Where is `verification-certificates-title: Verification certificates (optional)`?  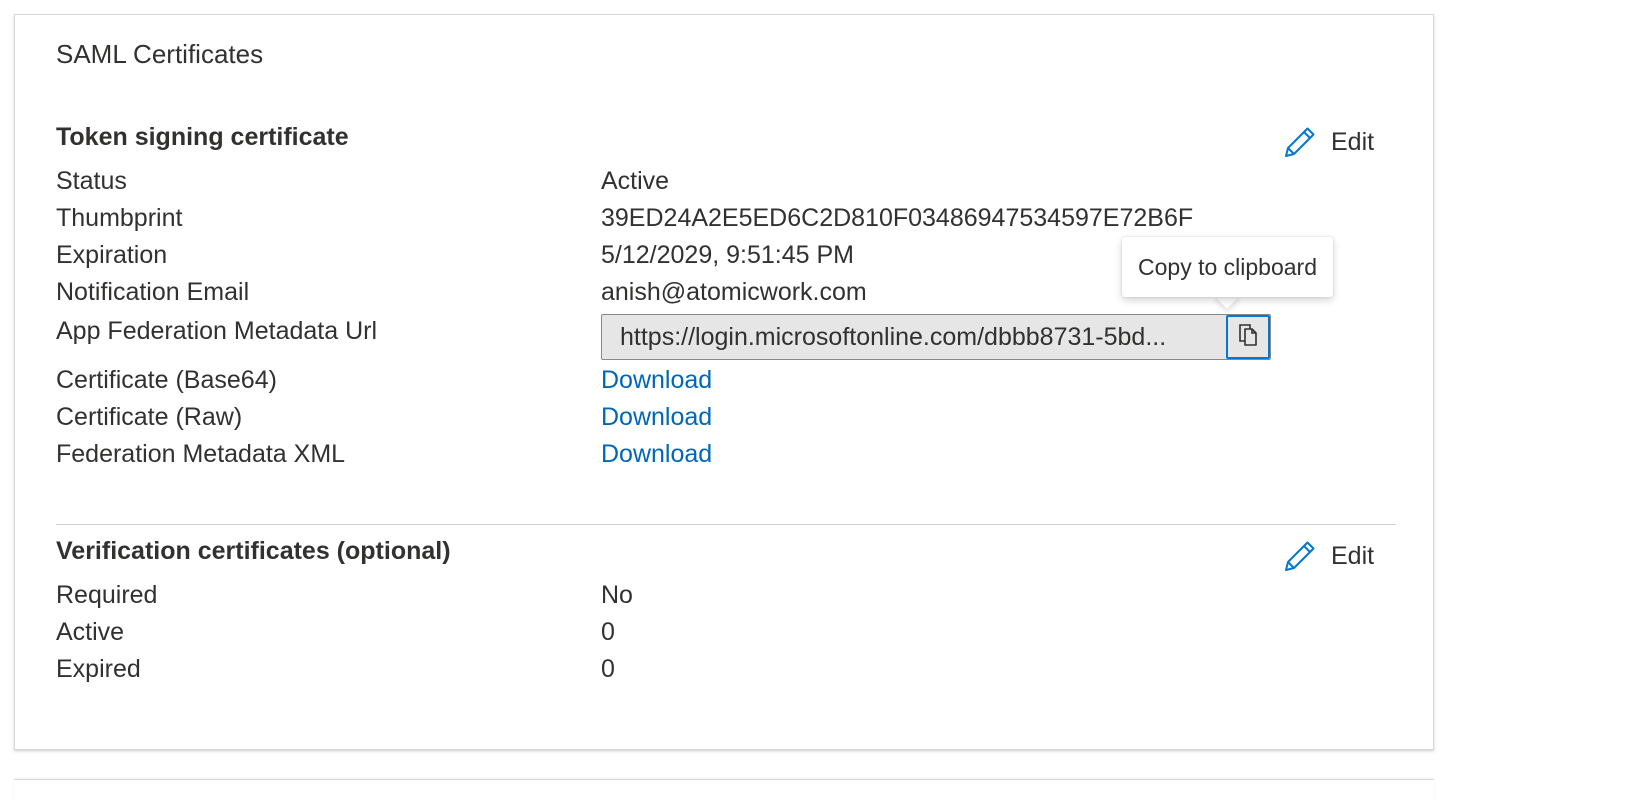
verification-certificates-title: Verification certificates (optional) is located at coordinates (253, 551).